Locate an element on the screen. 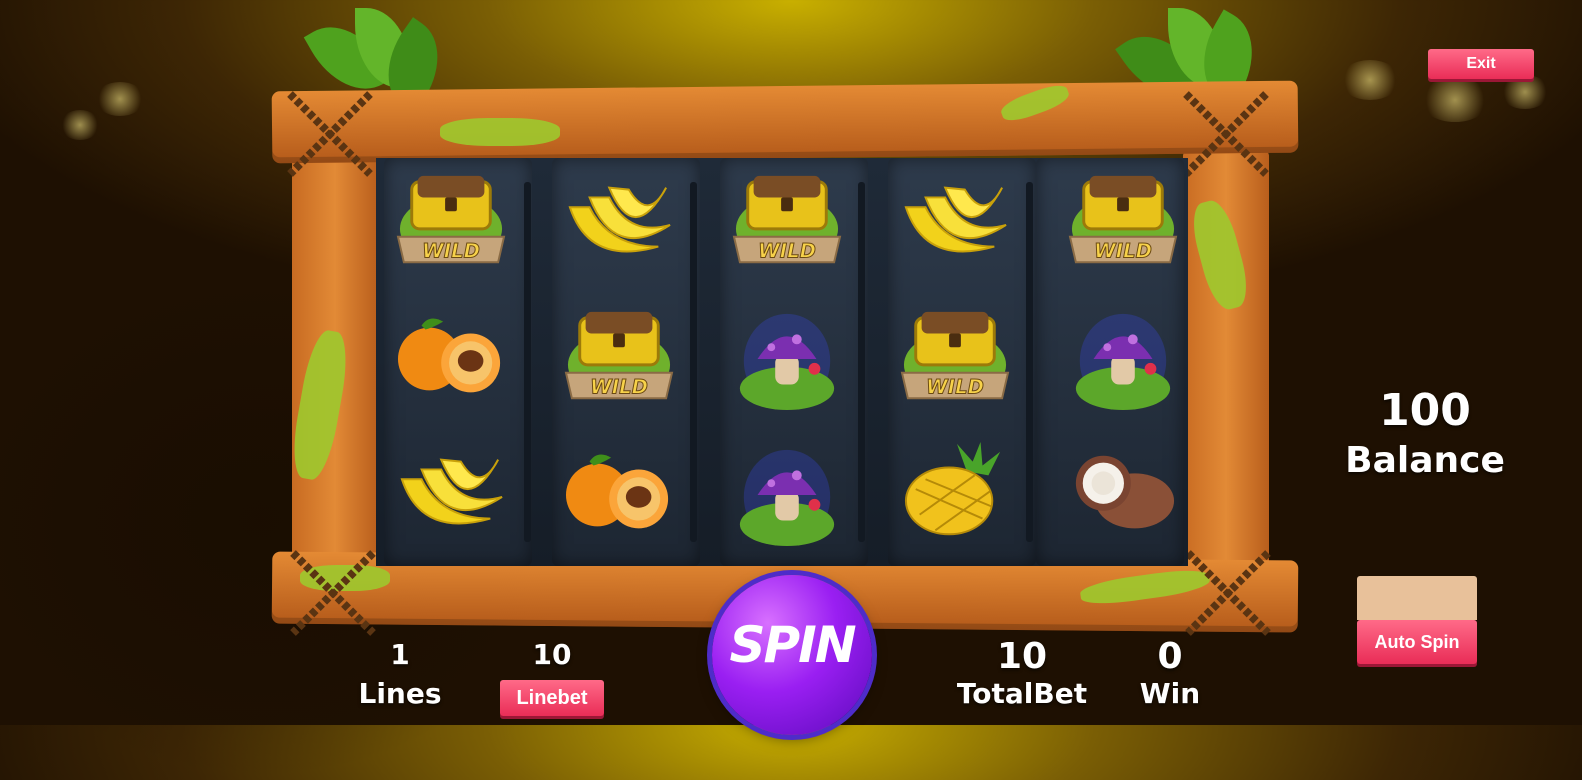  leaves-left-decoration is located at coordinates (381, 61).